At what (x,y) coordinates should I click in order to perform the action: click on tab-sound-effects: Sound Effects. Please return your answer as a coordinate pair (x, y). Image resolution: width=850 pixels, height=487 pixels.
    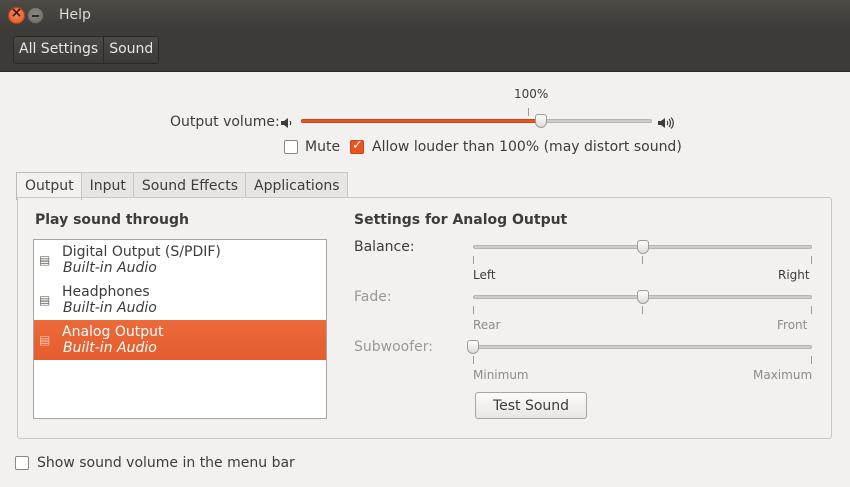
    Looking at the image, I should click on (189, 185).